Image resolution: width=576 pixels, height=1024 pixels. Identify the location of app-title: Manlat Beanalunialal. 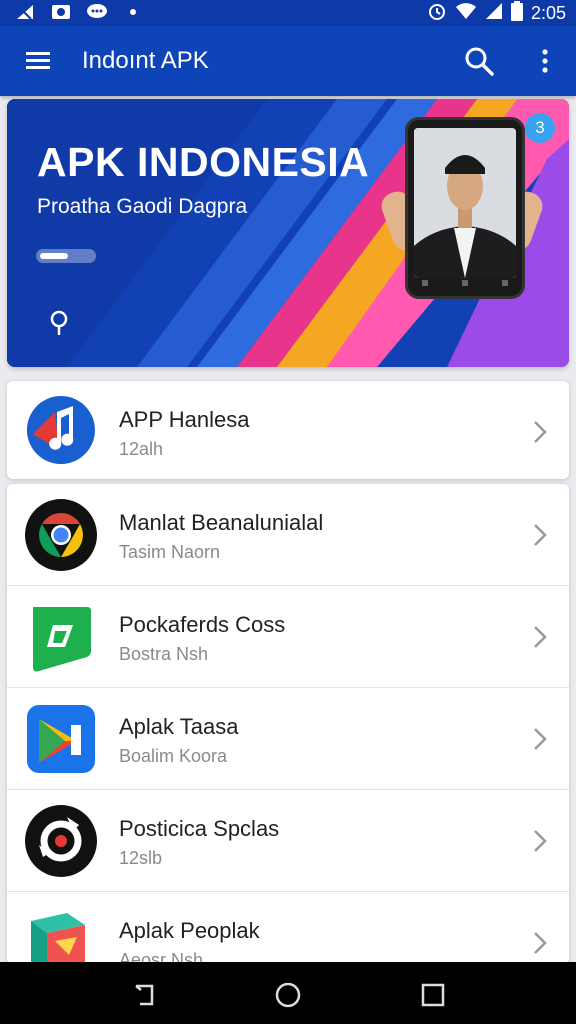
(221, 522).